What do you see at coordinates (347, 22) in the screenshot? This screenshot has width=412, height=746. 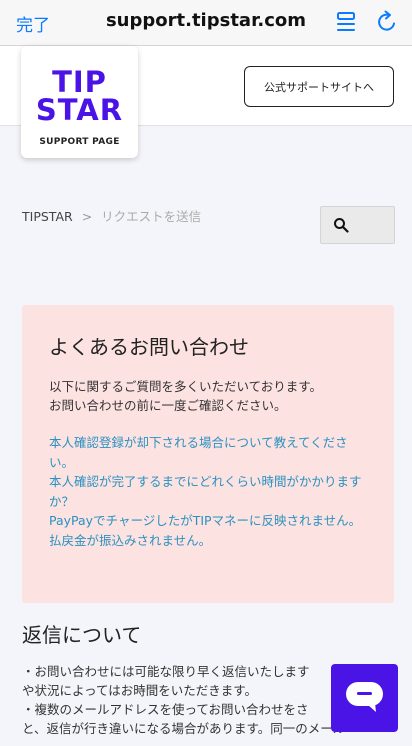 I see `reader-icon` at bounding box center [347, 22].